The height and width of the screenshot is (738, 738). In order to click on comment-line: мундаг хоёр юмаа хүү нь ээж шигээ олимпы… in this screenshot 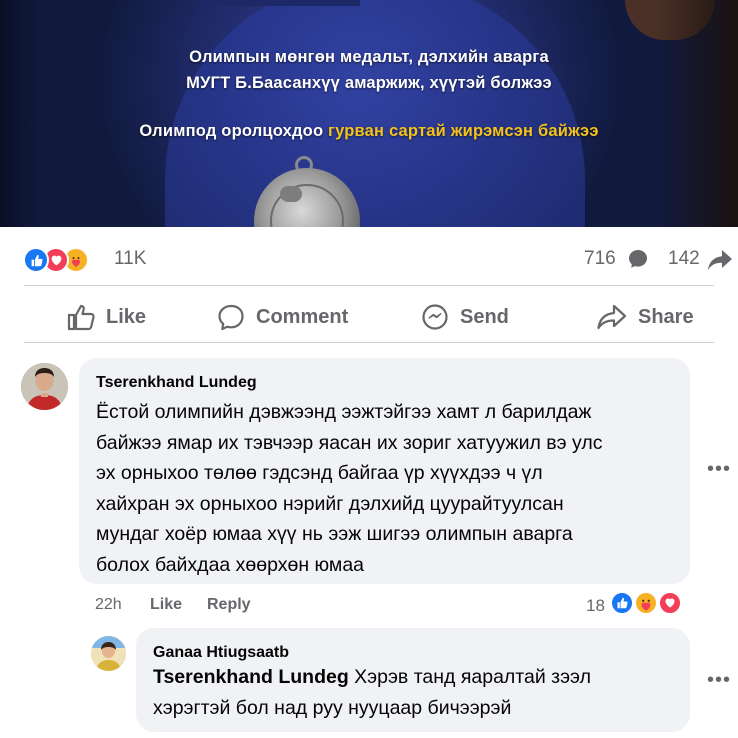, I will do `click(334, 534)`.